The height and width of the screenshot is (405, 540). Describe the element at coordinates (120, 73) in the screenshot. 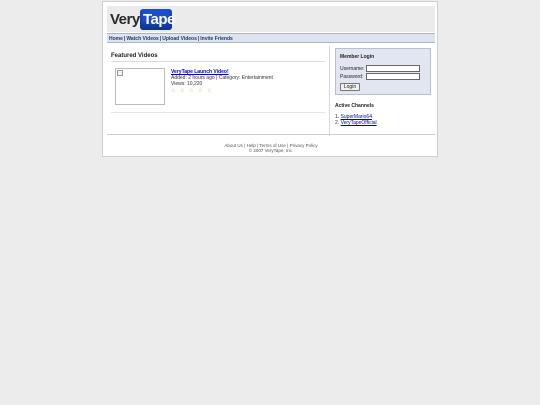

I see `broken-image-icon` at that location.